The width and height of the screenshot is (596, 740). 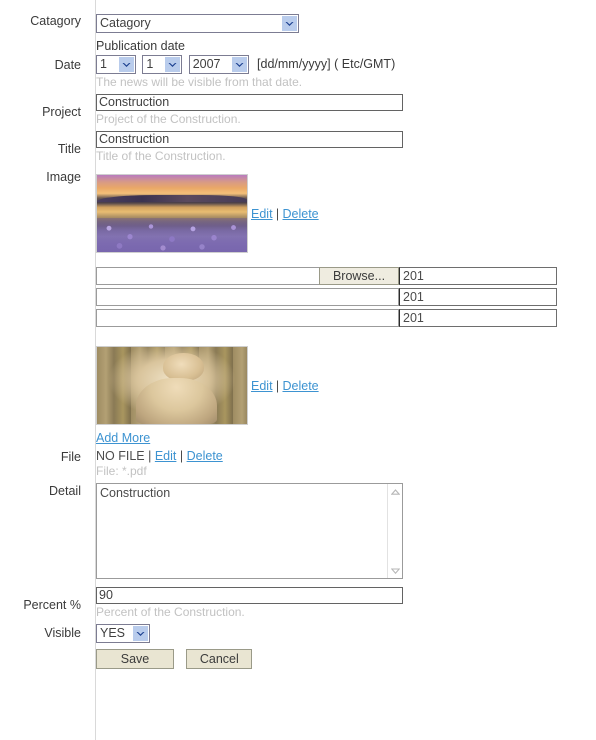 What do you see at coordinates (199, 82) in the screenshot?
I see `date-hint: The news will be visible from that date.` at bounding box center [199, 82].